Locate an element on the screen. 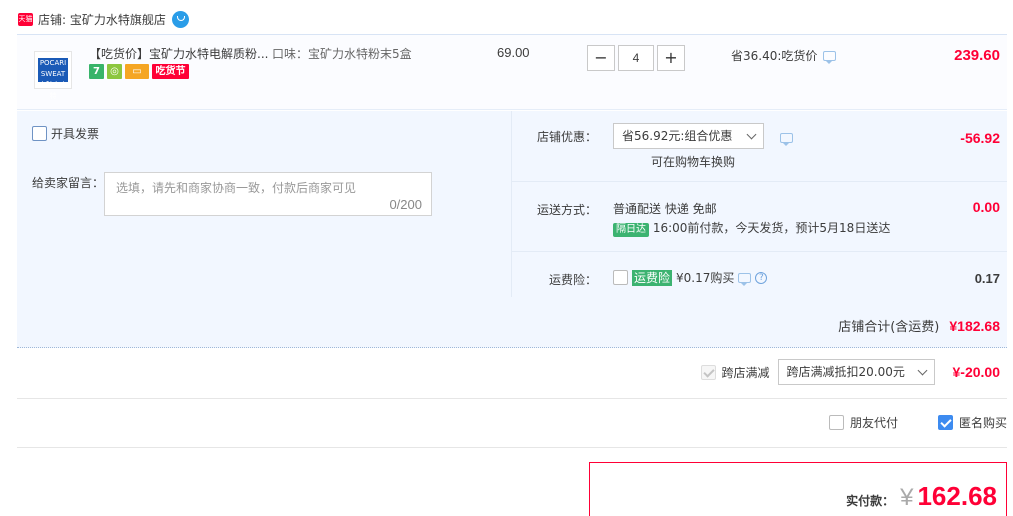 The width and height of the screenshot is (1013, 516). insurance-tag: 运费险 is located at coordinates (652, 277).